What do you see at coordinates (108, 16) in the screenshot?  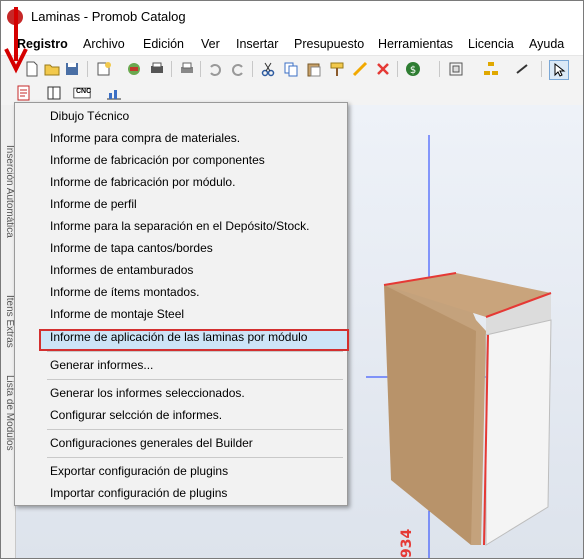 I see `window-title: Laminas - Promob Catalog` at bounding box center [108, 16].